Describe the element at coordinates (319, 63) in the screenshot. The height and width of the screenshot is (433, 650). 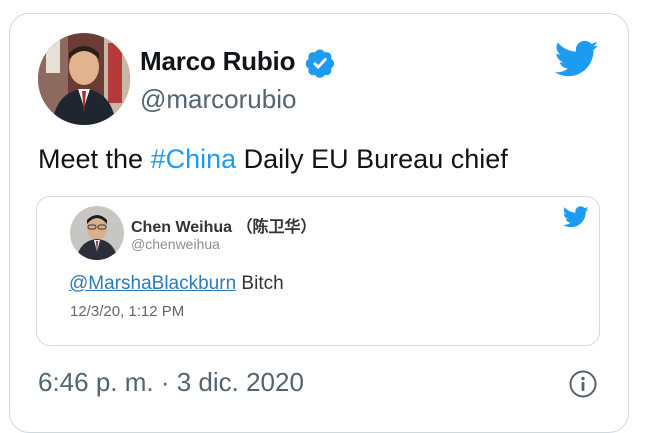
I see `verified-badge-icon` at that location.